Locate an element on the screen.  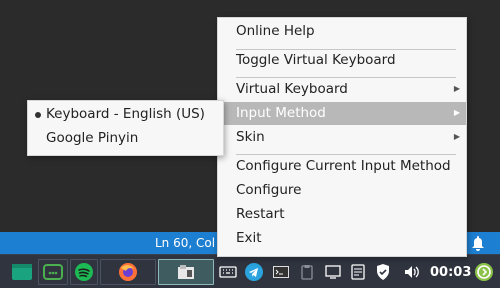
notification-bell-icon is located at coordinates (479, 243).